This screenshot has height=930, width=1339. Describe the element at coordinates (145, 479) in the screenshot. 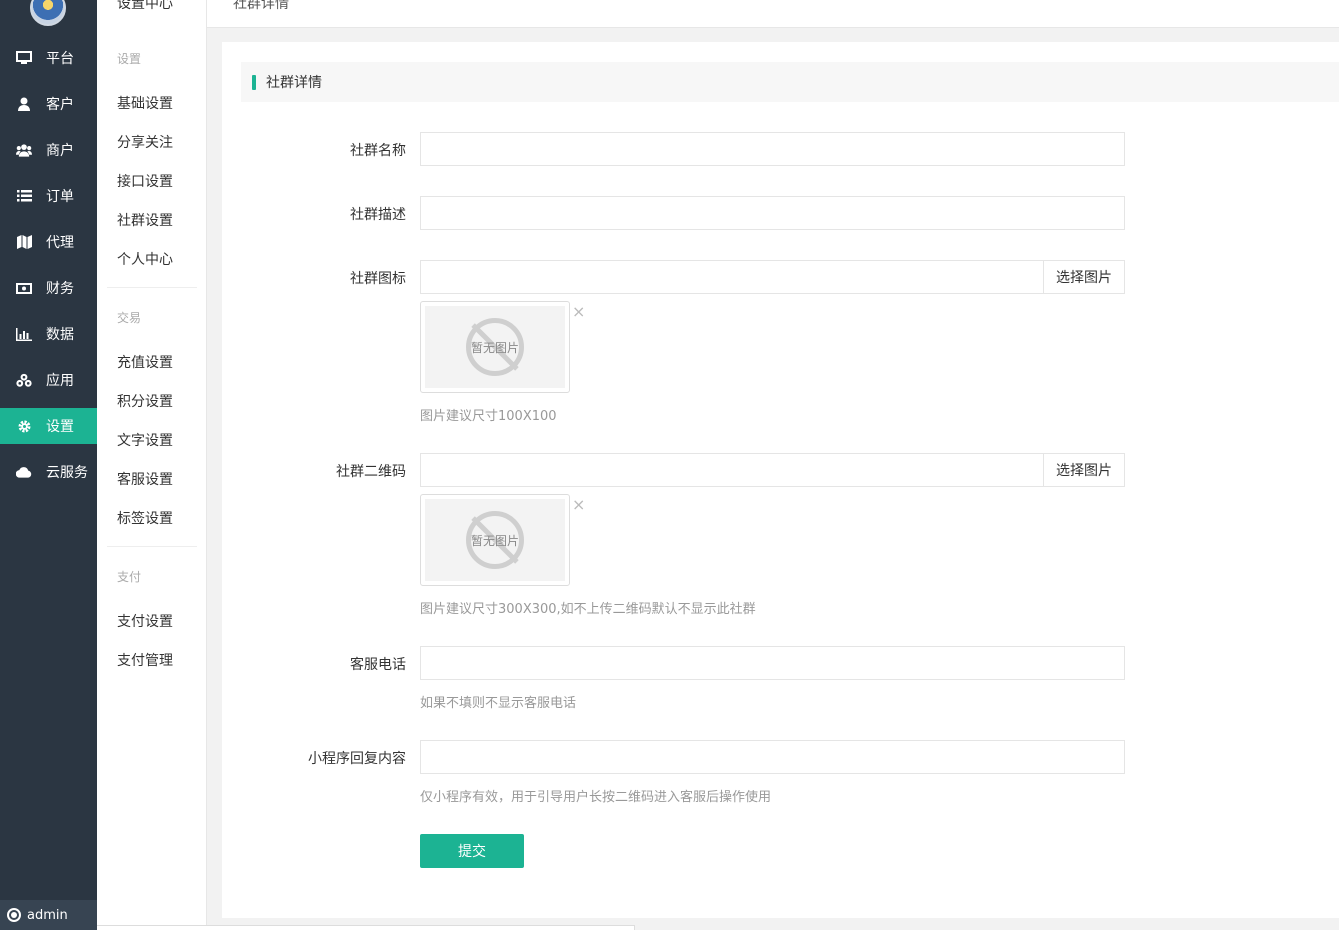

I see `submenu-item-service: 客服设置` at that location.